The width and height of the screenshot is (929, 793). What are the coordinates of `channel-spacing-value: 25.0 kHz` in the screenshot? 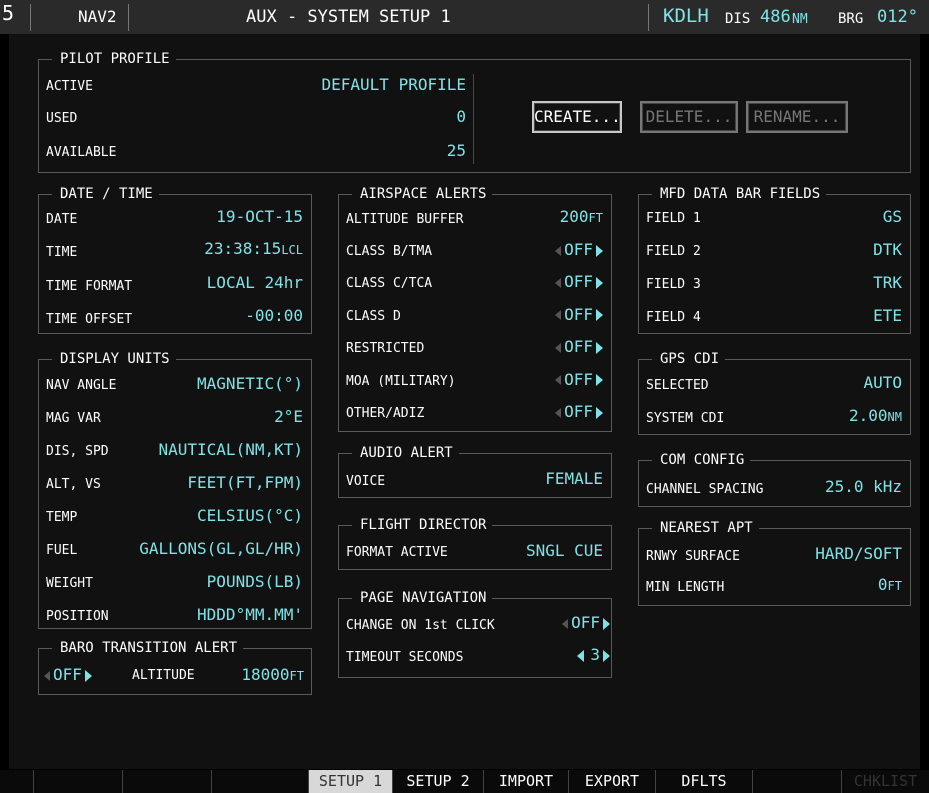 It's located at (846, 487).